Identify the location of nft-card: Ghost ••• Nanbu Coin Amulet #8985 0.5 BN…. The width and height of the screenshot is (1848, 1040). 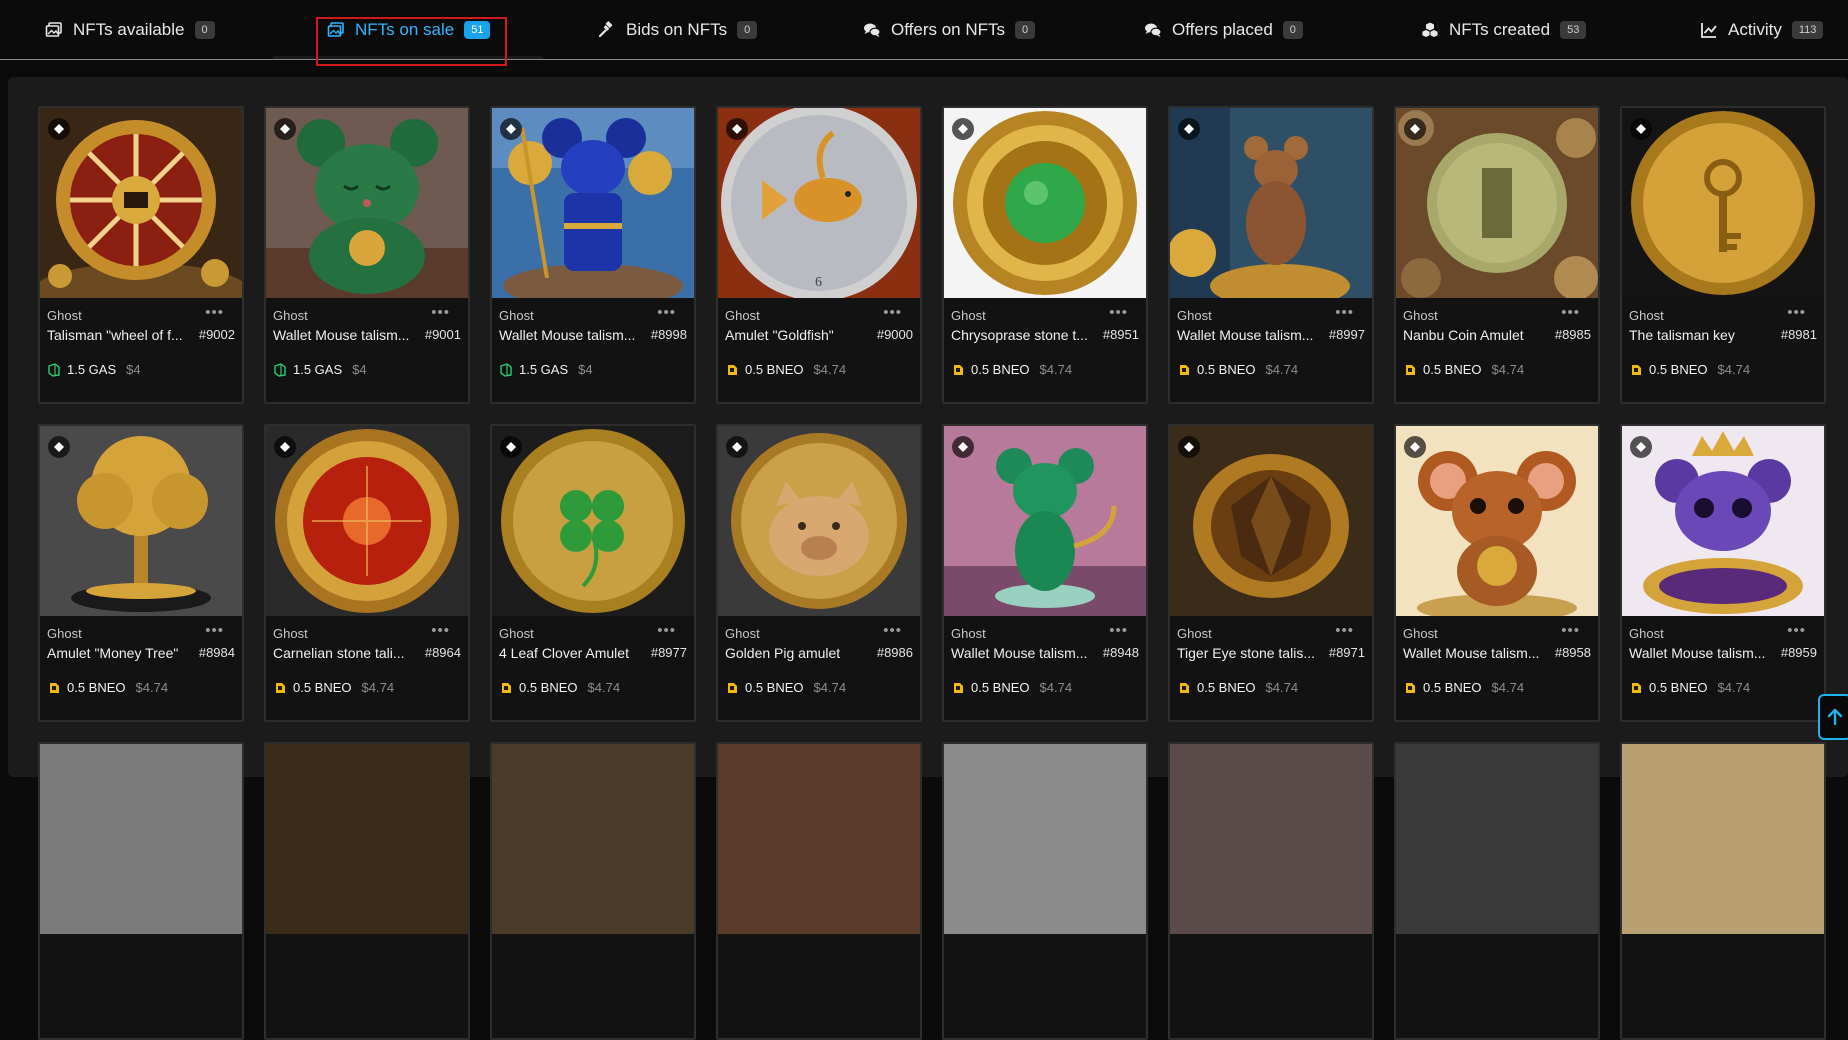
(1497, 255).